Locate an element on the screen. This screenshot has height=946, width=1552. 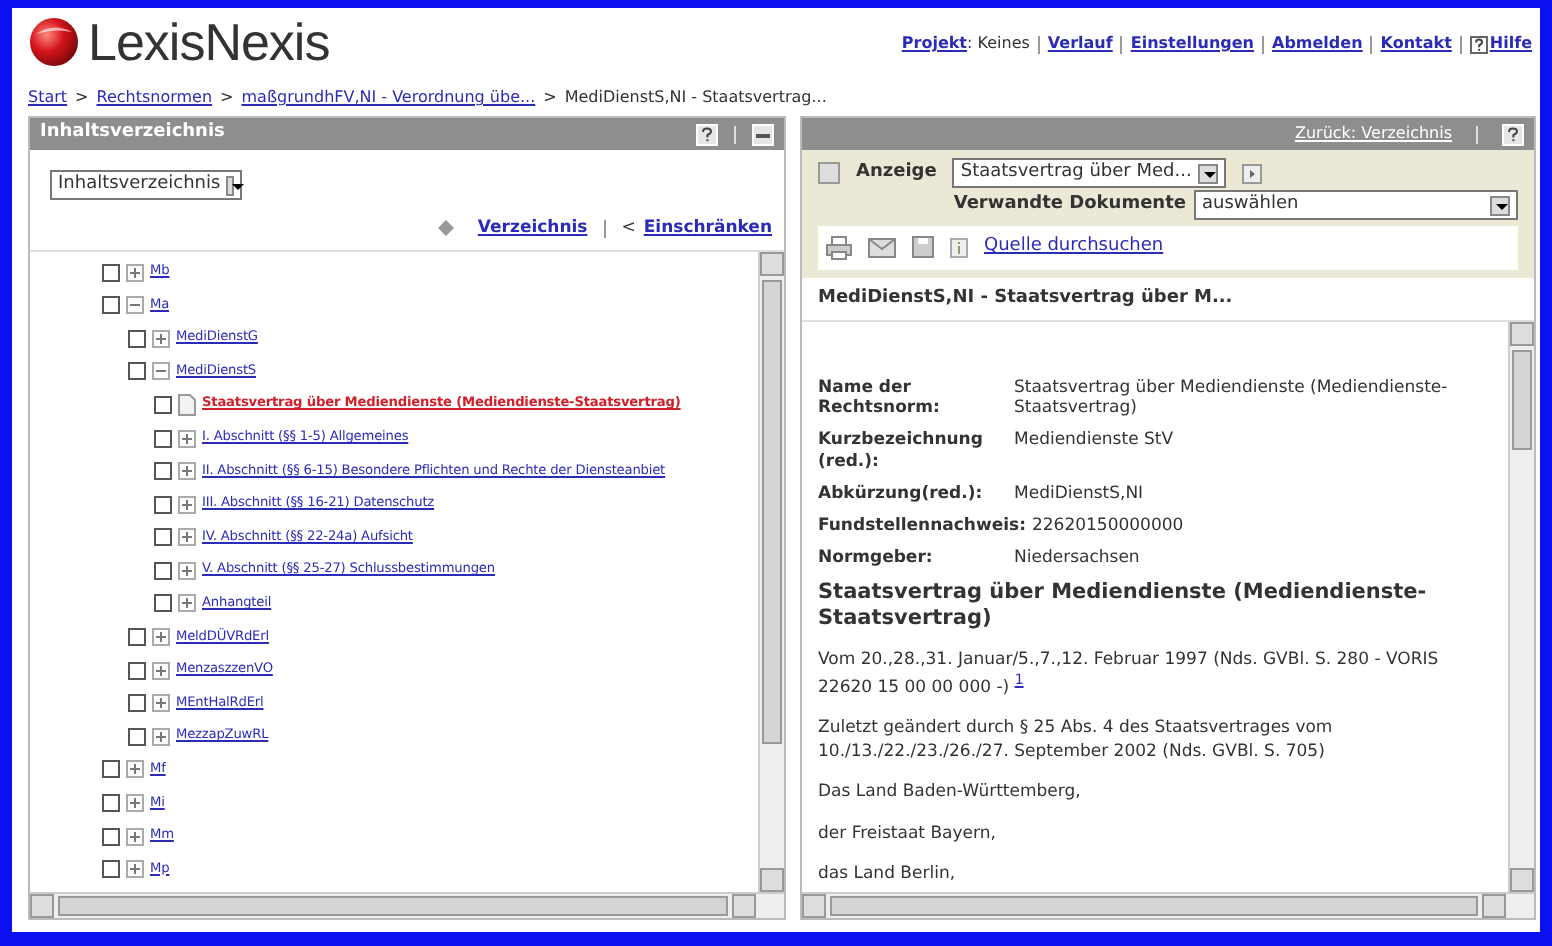
field-value: MediDienstS,NI is located at coordinates (1079, 493).